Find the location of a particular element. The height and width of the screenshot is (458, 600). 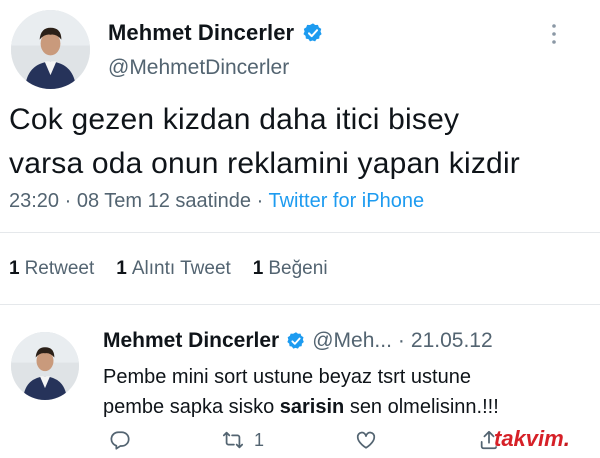

tweet-stats: 1 Retweet 1 Alıntı Tweet 1 Beğeni is located at coordinates (168, 269).